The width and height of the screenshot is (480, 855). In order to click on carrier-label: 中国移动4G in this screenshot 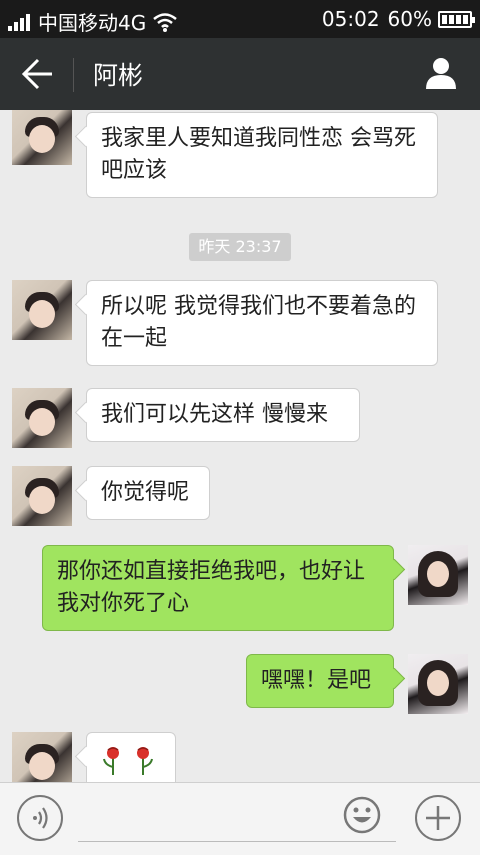, I will do `click(92, 23)`.